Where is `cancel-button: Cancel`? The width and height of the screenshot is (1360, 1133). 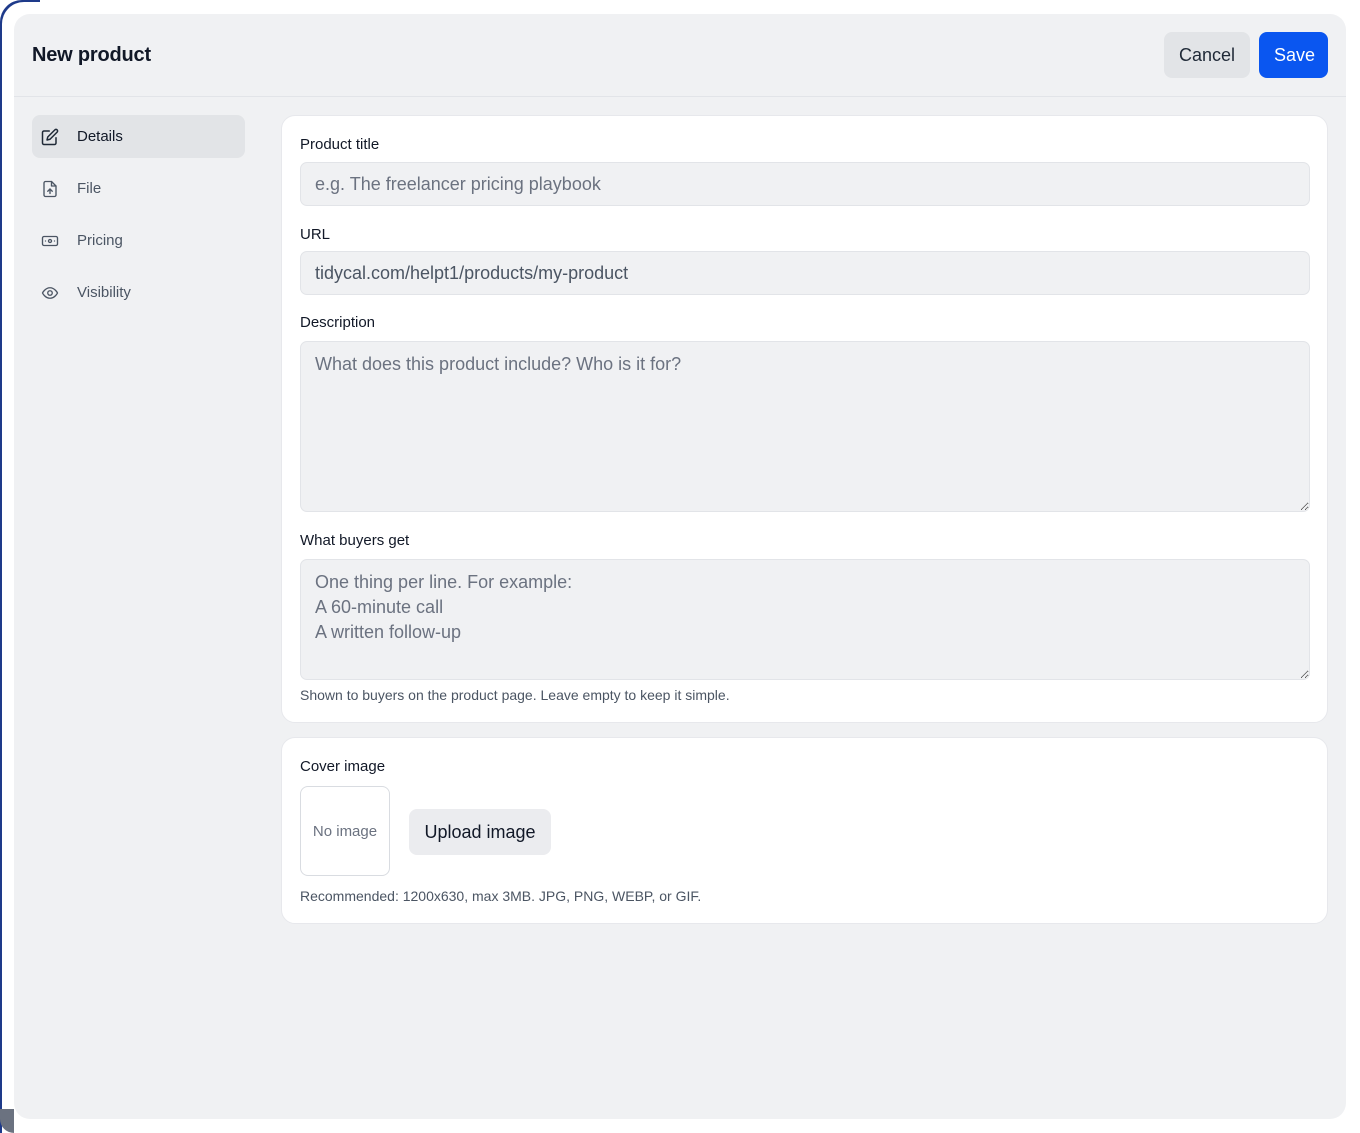 cancel-button: Cancel is located at coordinates (1207, 55).